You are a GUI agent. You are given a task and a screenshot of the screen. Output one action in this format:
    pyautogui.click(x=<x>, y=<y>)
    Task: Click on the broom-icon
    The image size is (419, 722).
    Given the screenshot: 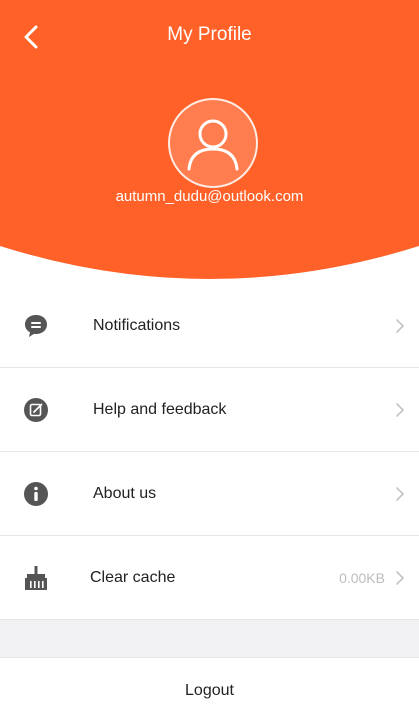 What is the action you would take?
    pyautogui.click(x=36, y=578)
    